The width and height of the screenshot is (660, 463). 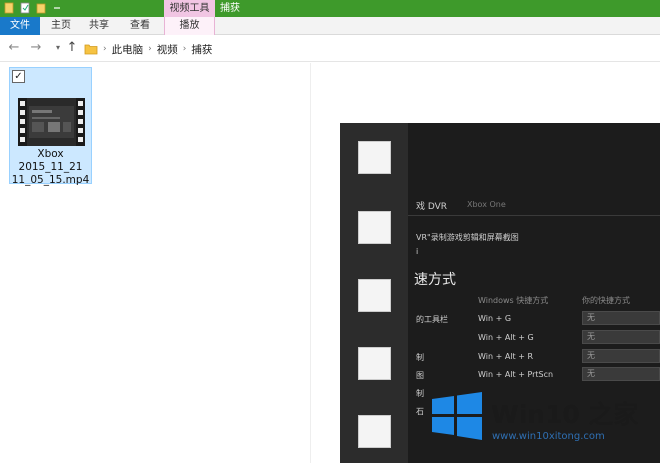 I want to click on breadcrumb: › 此电脑 › 视频 › 捕获, so click(x=148, y=49).